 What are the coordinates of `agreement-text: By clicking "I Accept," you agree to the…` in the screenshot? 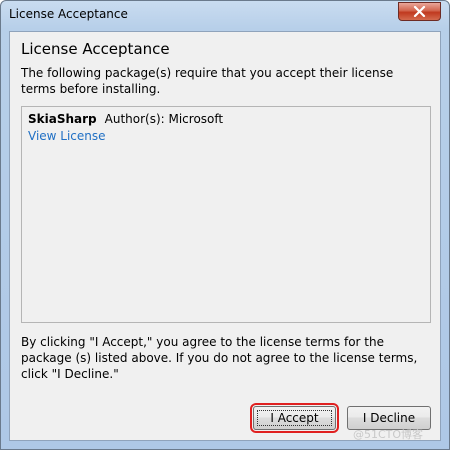 It's located at (219, 358).